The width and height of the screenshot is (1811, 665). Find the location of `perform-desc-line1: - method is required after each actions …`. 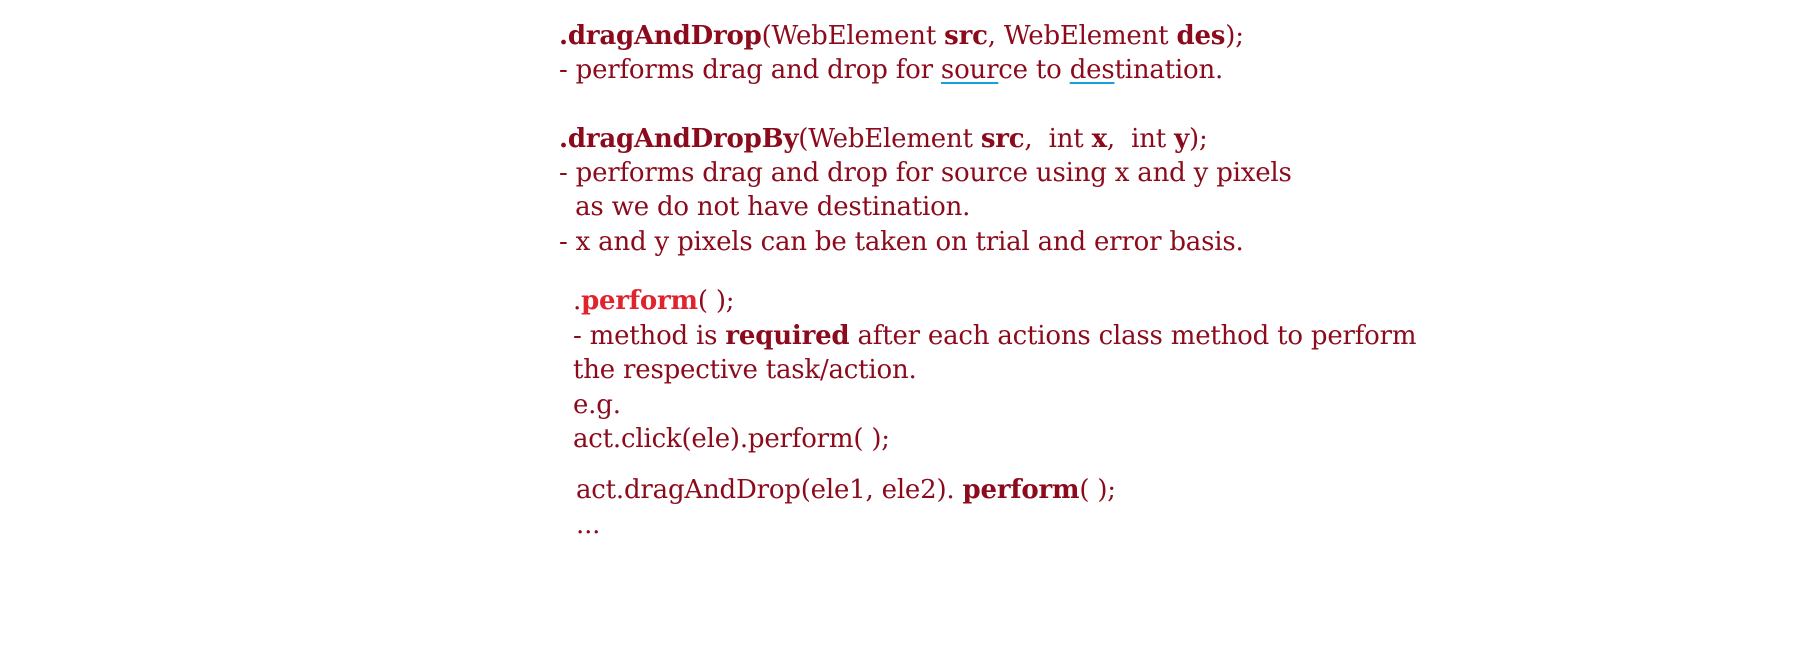

perform-desc-line1: - method is required after each actions … is located at coordinates (995, 336).